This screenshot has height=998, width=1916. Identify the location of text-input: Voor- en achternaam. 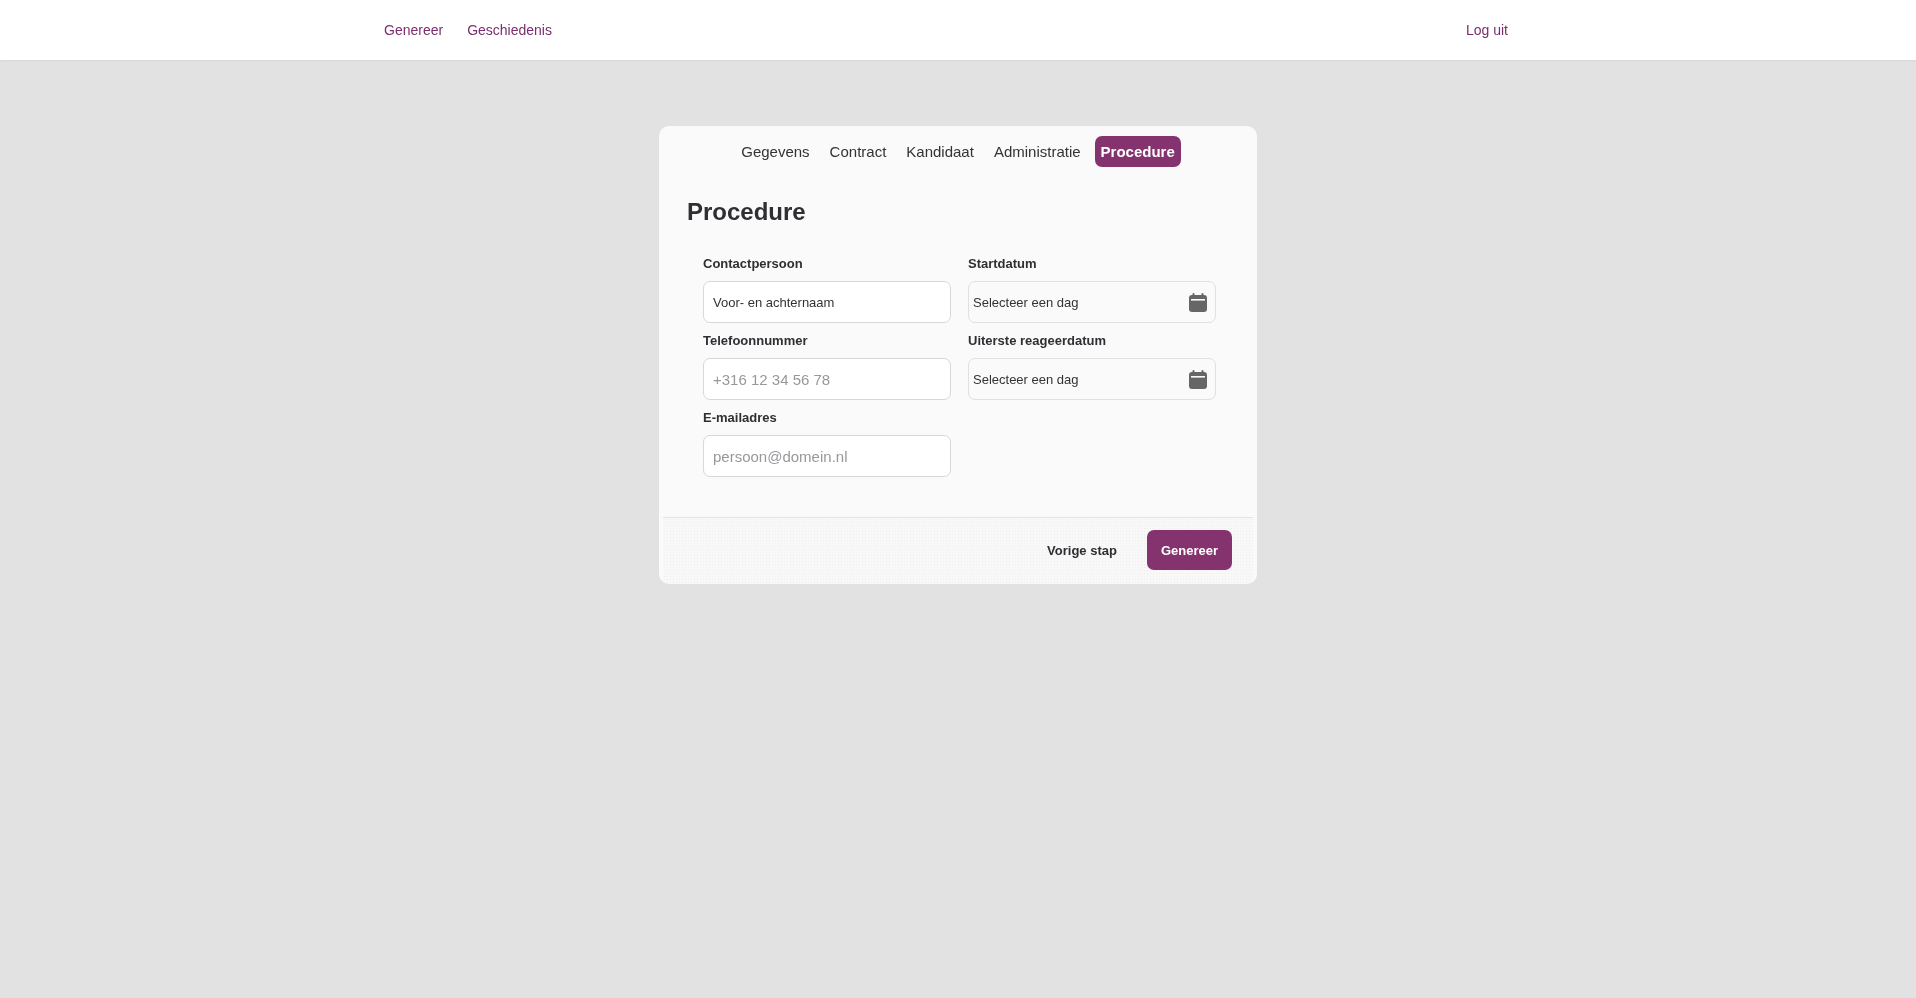
(827, 302).